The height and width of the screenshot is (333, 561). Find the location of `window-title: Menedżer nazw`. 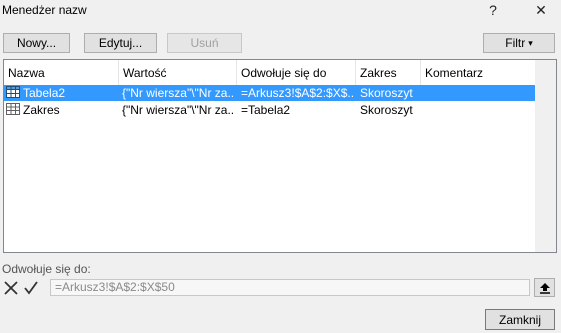

window-title: Menedżer nazw is located at coordinates (44, 10).